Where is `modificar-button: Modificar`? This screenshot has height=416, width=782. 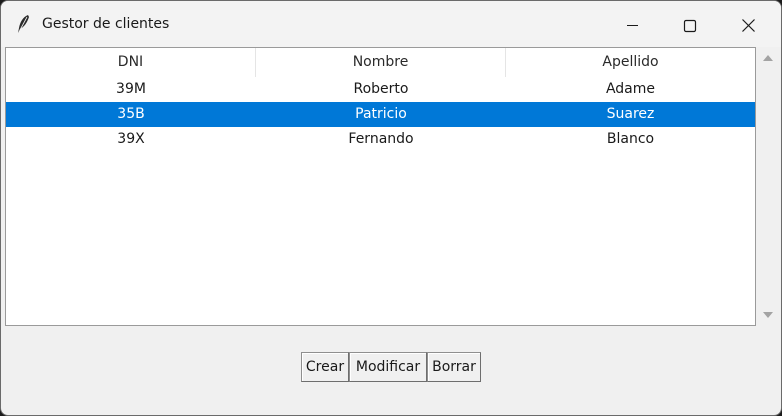 modificar-button: Modificar is located at coordinates (388, 367).